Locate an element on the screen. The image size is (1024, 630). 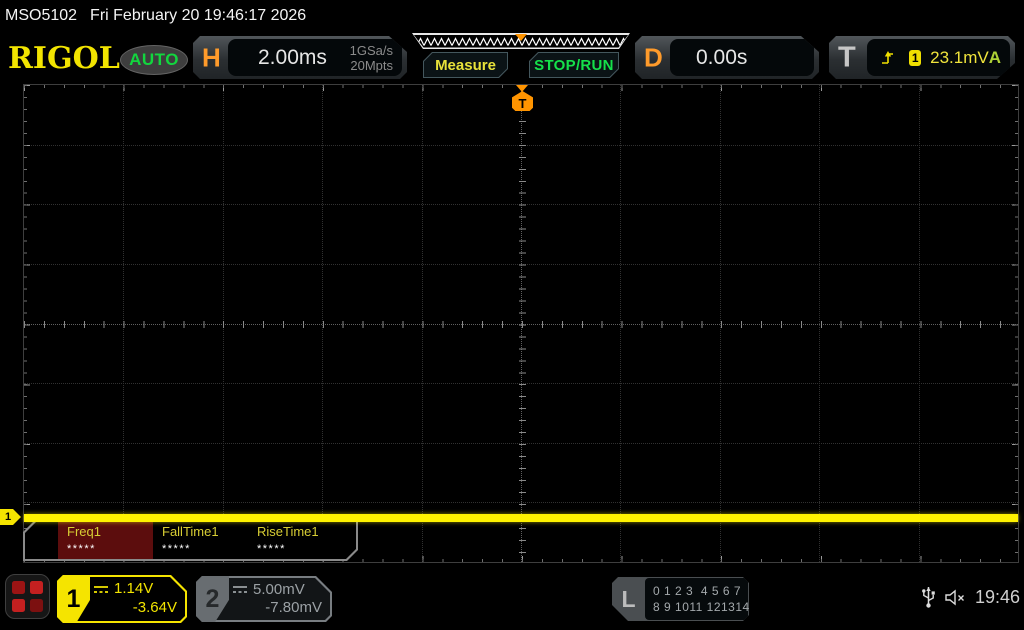
measure-button: Measure is located at coordinates (465, 65).